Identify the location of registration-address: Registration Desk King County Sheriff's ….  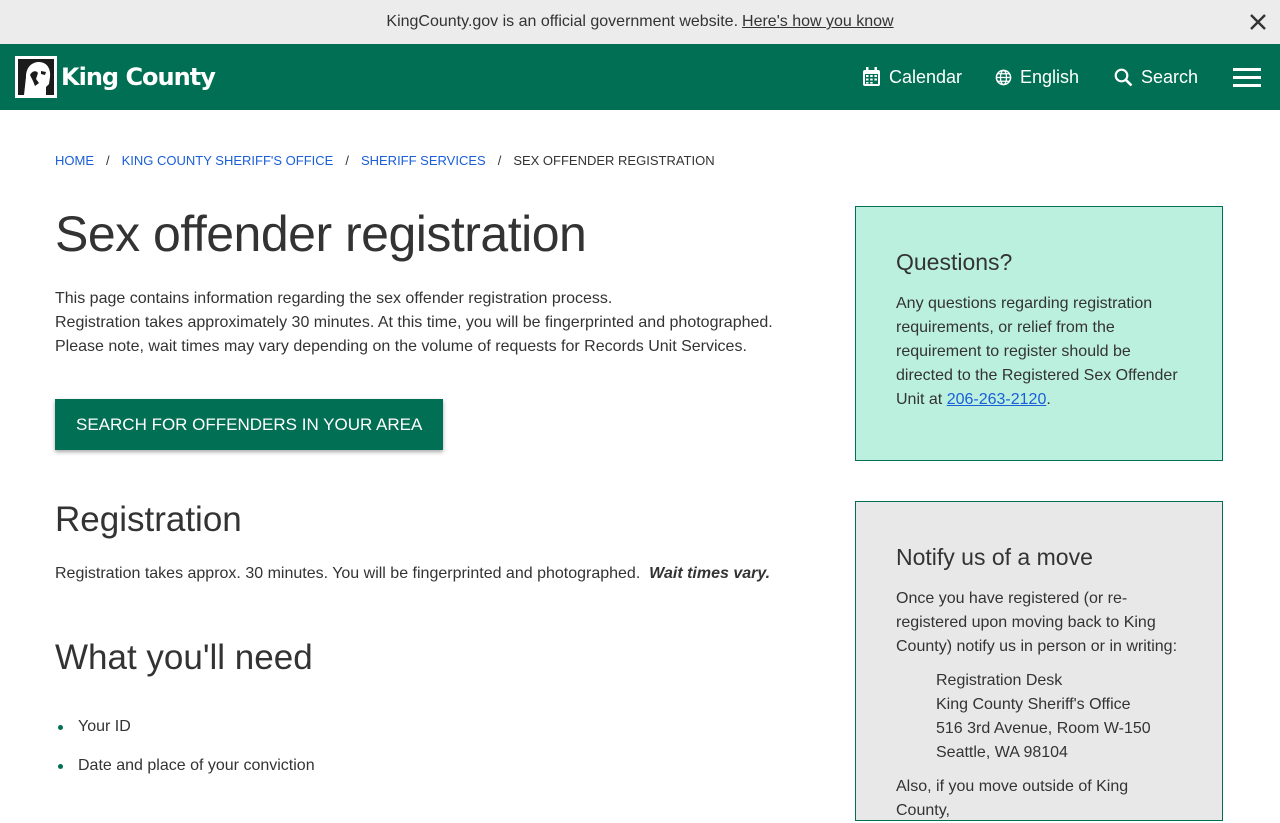
(1059, 717).